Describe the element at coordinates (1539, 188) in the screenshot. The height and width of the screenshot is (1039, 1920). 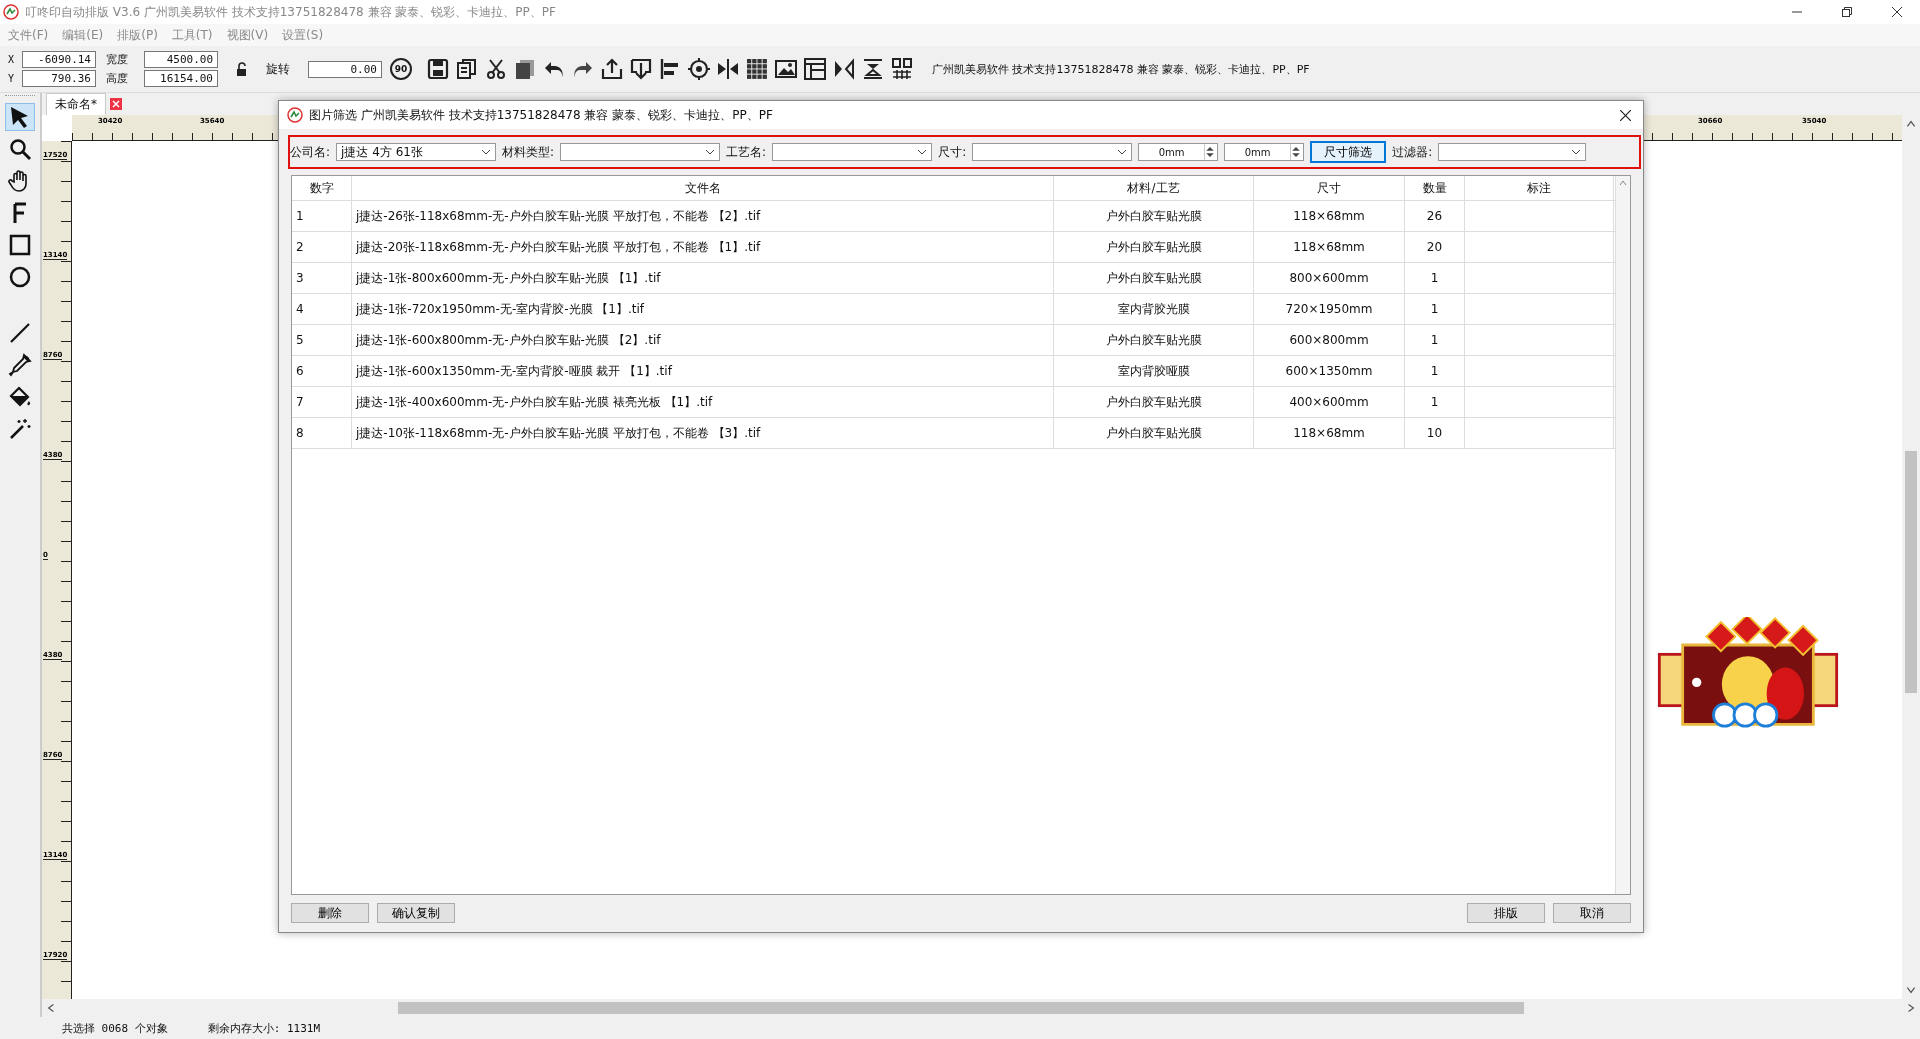
I see `column-header: 标注` at that location.